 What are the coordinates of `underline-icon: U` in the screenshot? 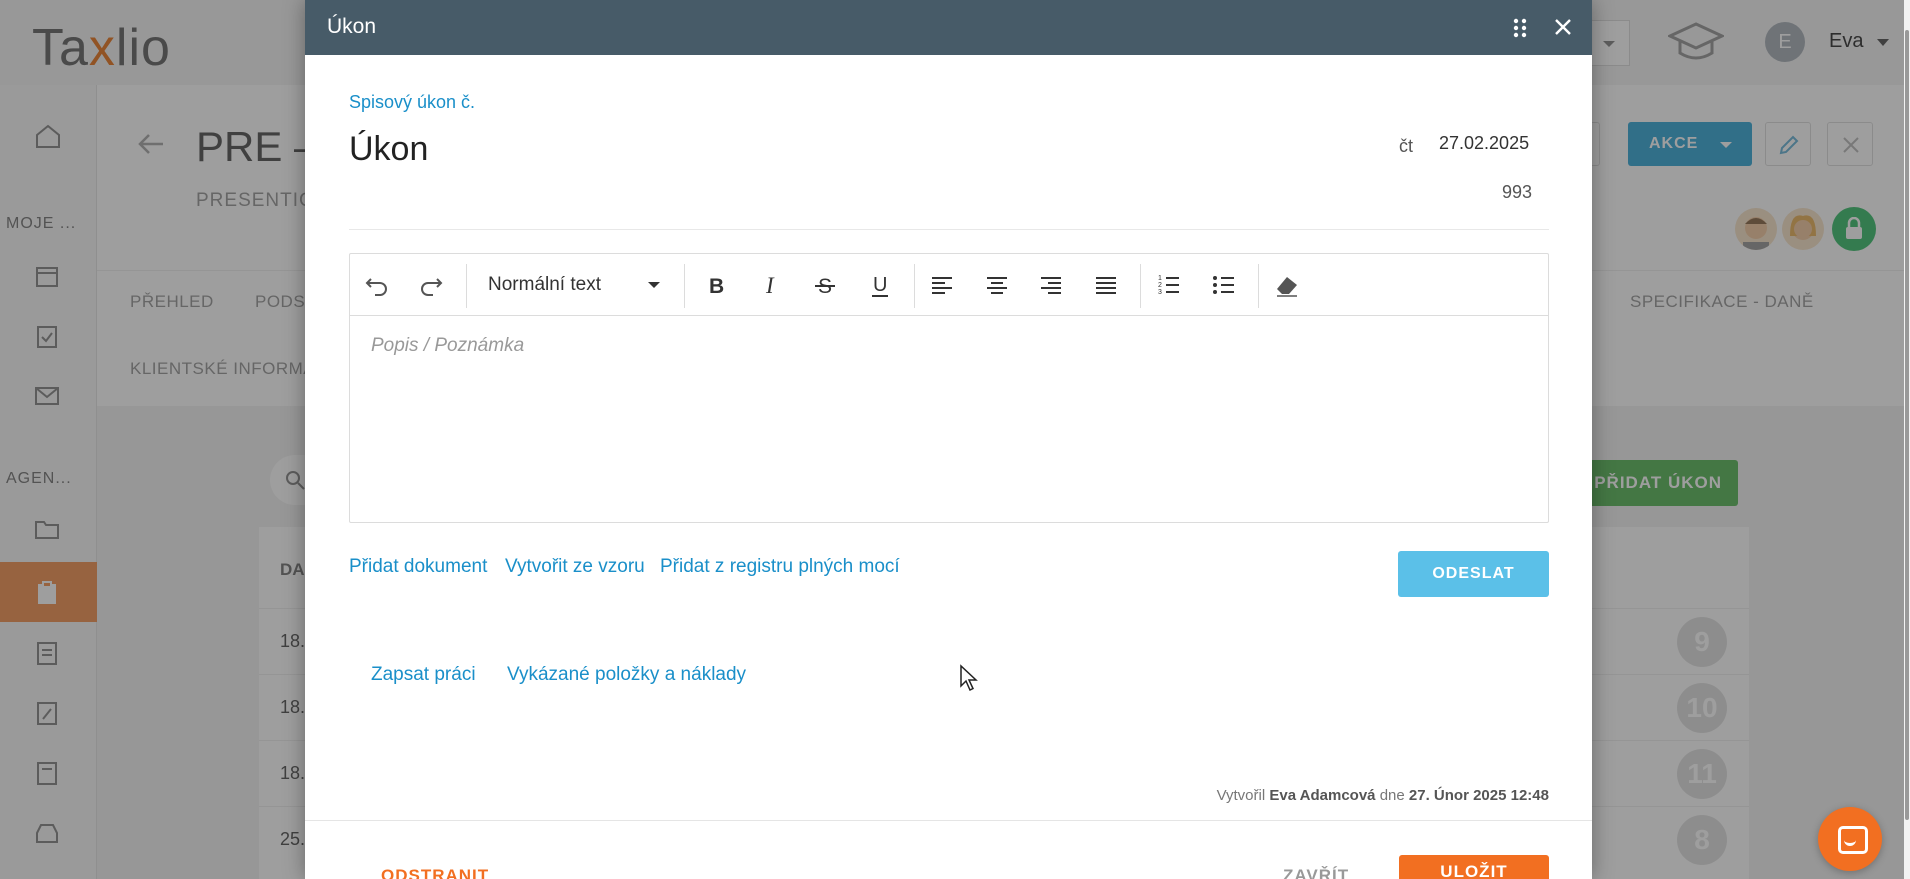 It's located at (880, 285).